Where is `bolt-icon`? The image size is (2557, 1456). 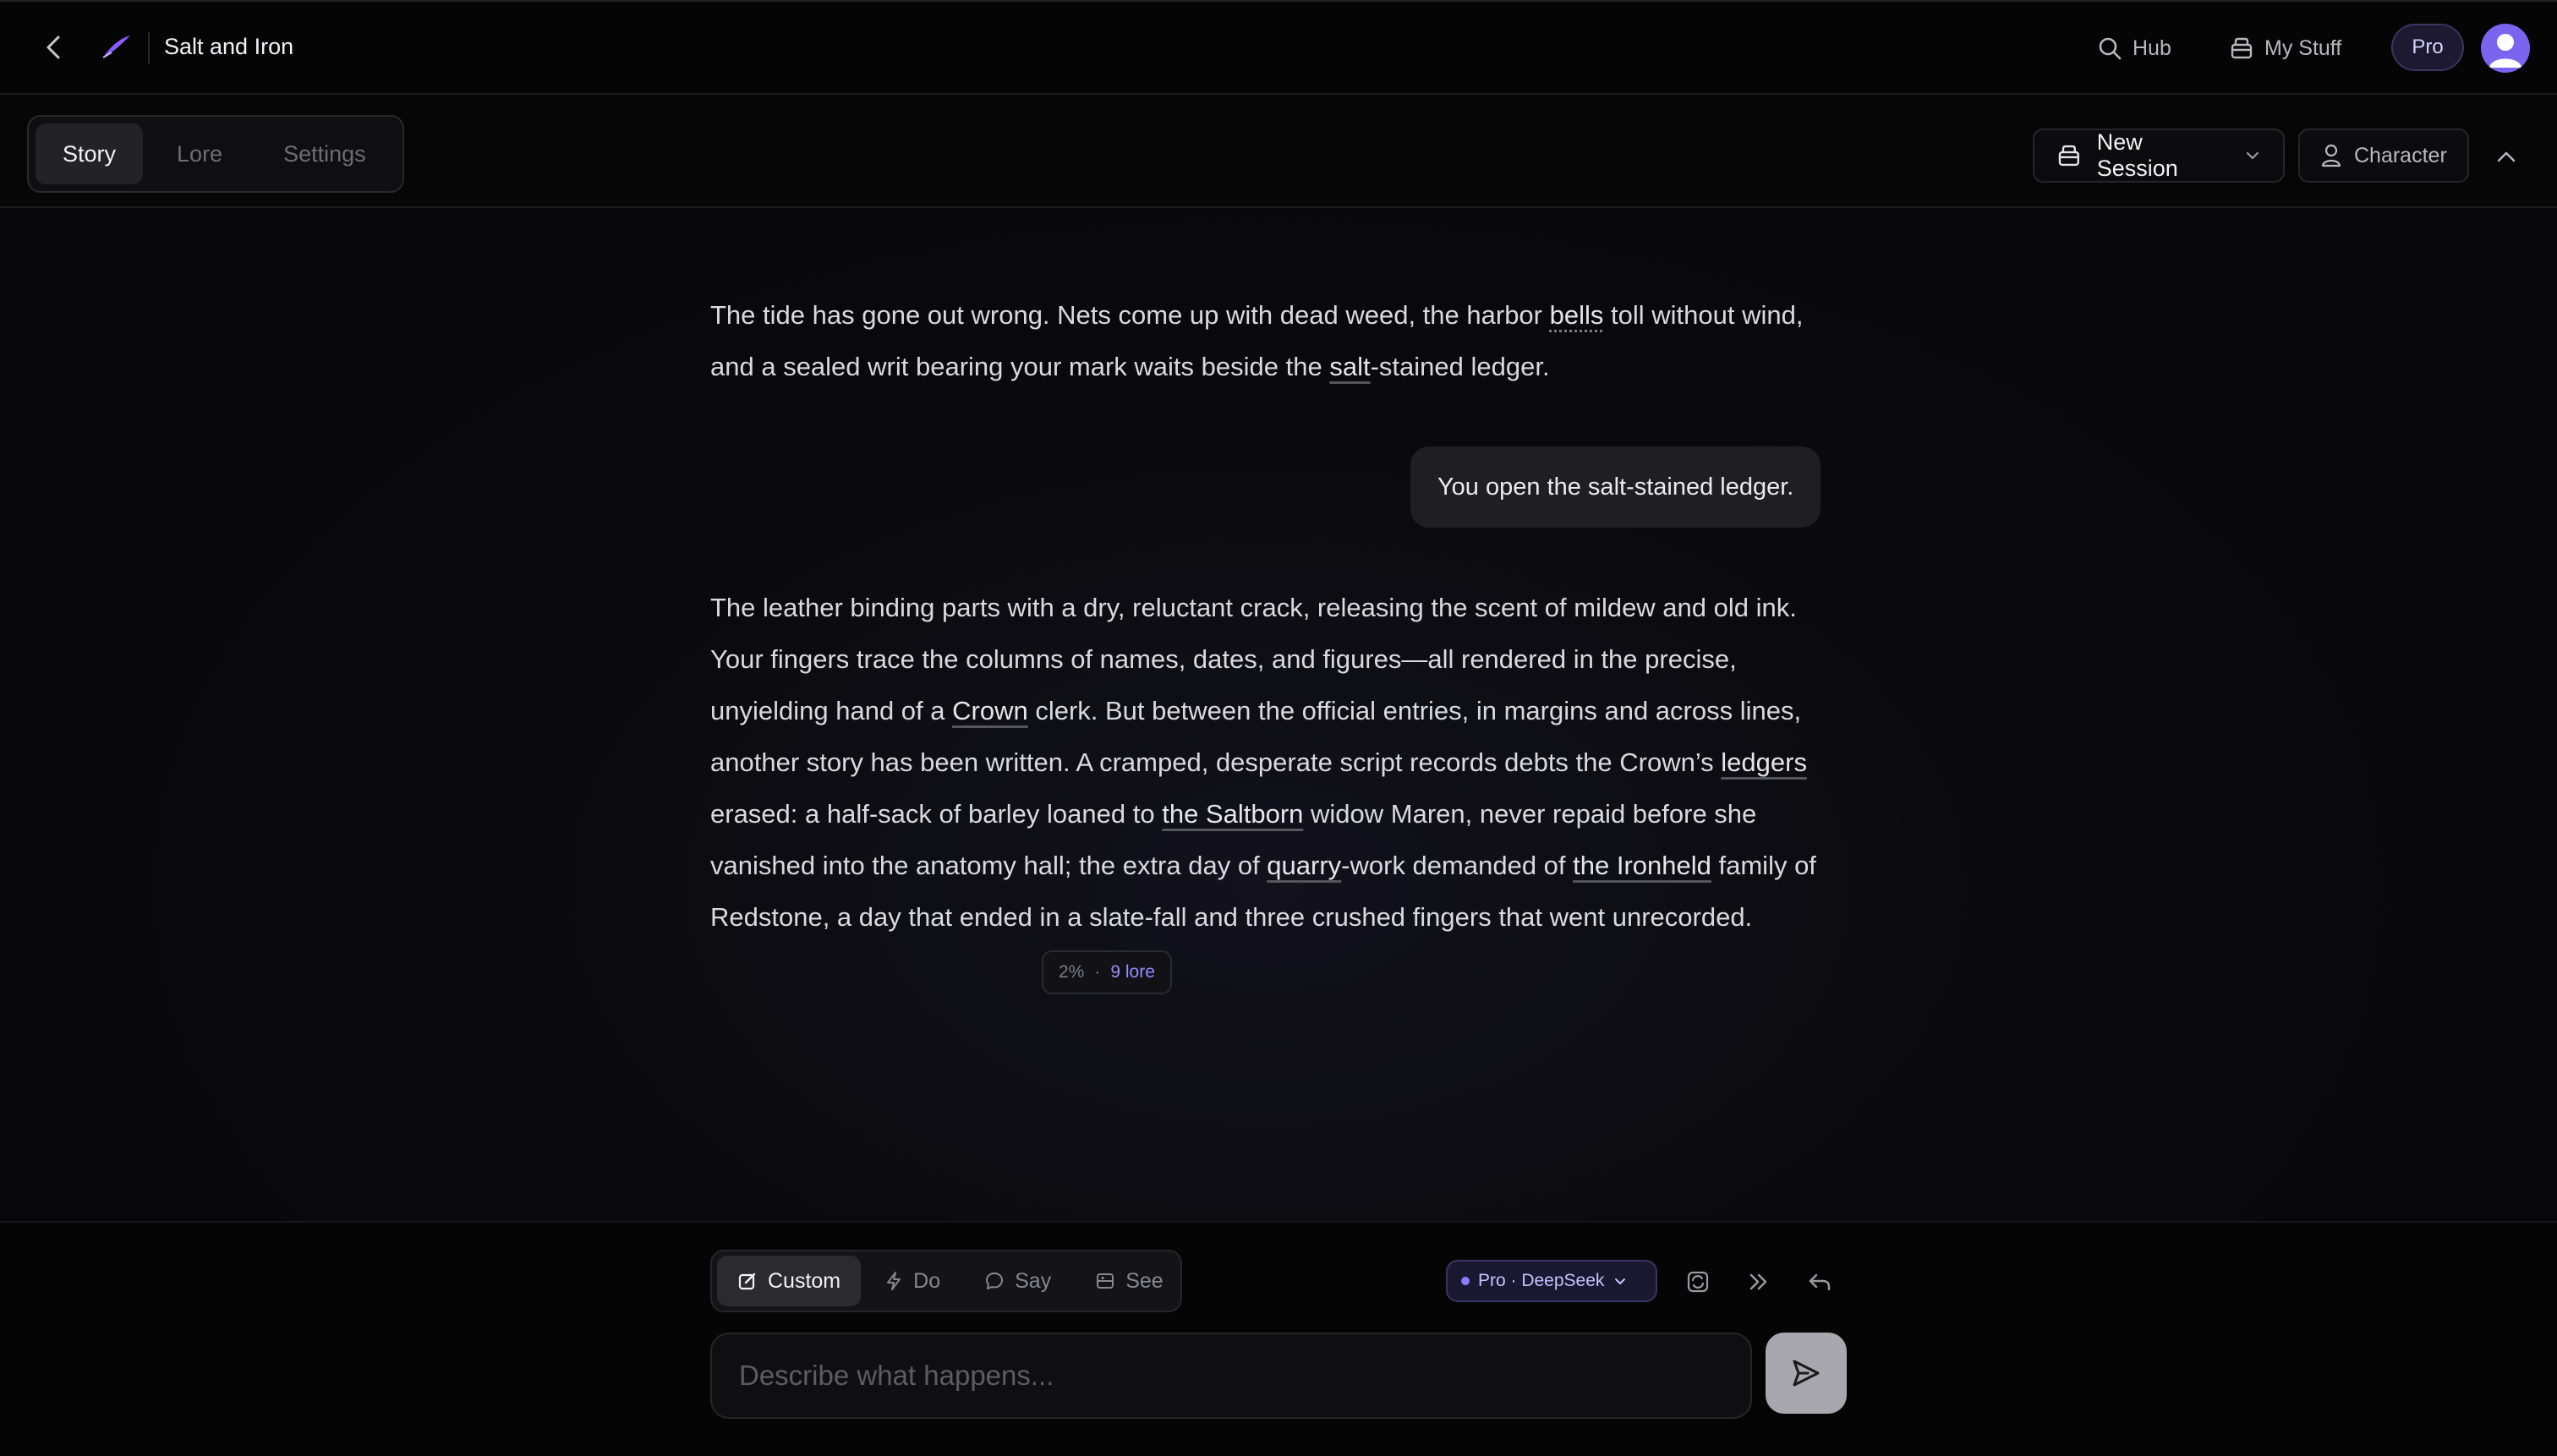
bolt-icon is located at coordinates (894, 1281).